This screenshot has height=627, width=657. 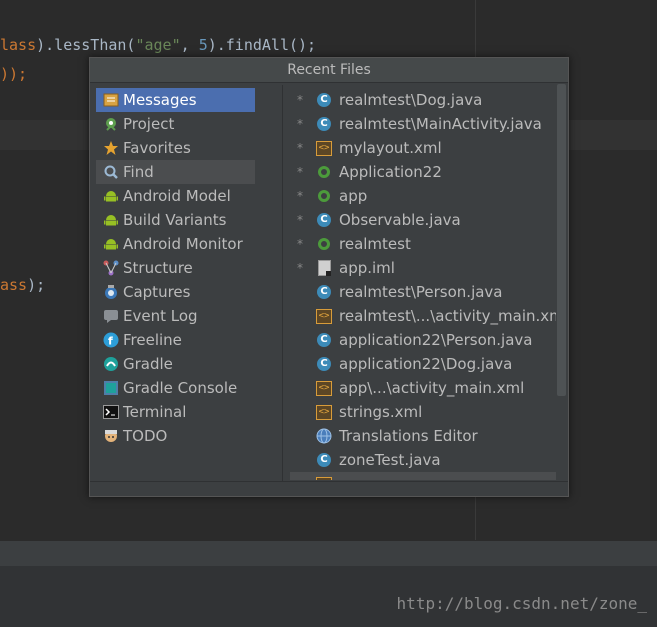 I want to click on tool-window-item-structure: Structure, so click(x=175, y=268).